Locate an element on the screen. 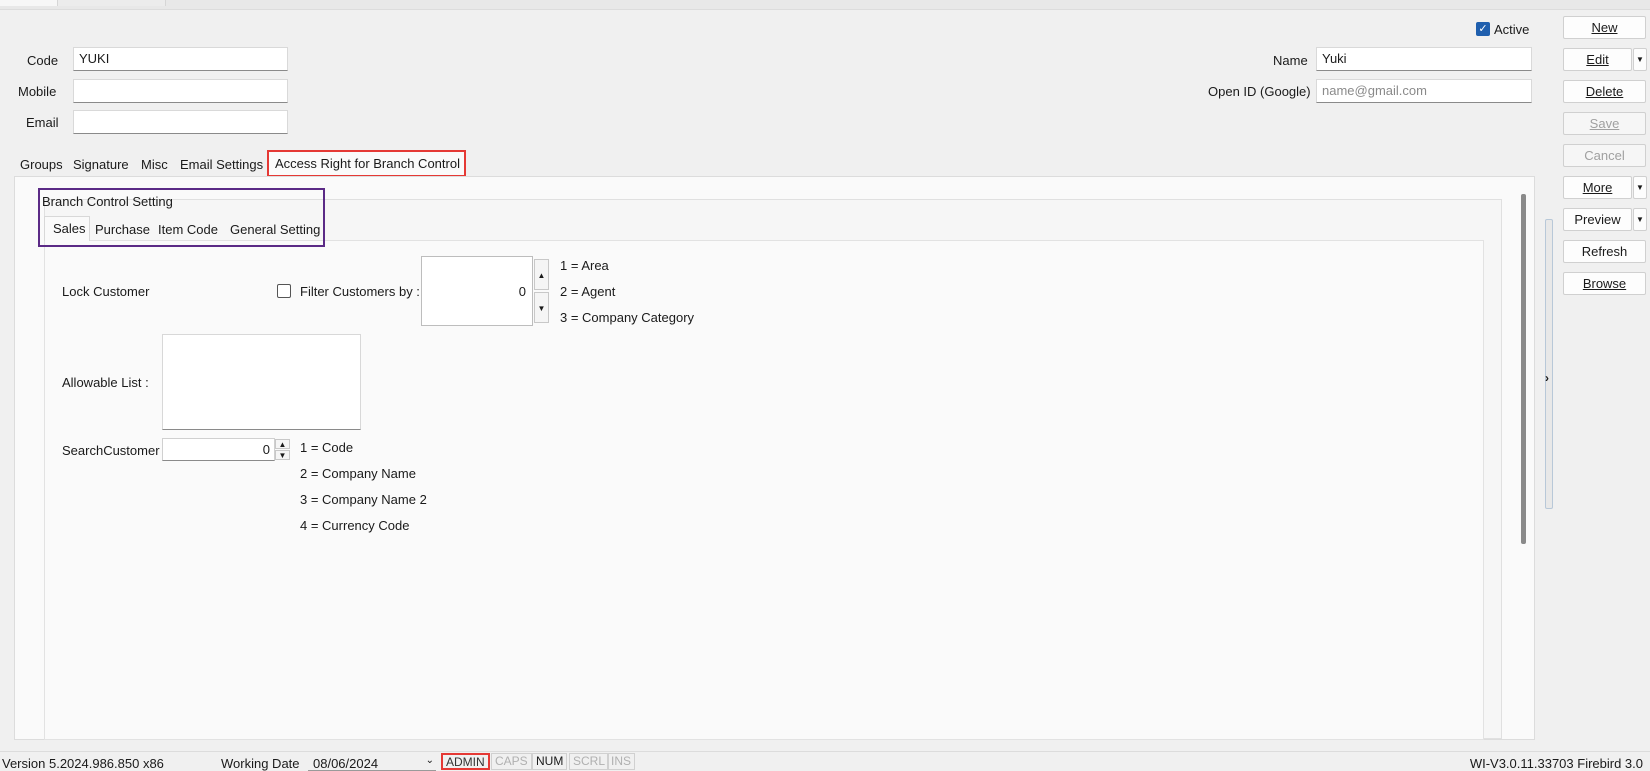 The width and height of the screenshot is (1650, 771). working-date-value: 08/06/2024 is located at coordinates (346, 763).